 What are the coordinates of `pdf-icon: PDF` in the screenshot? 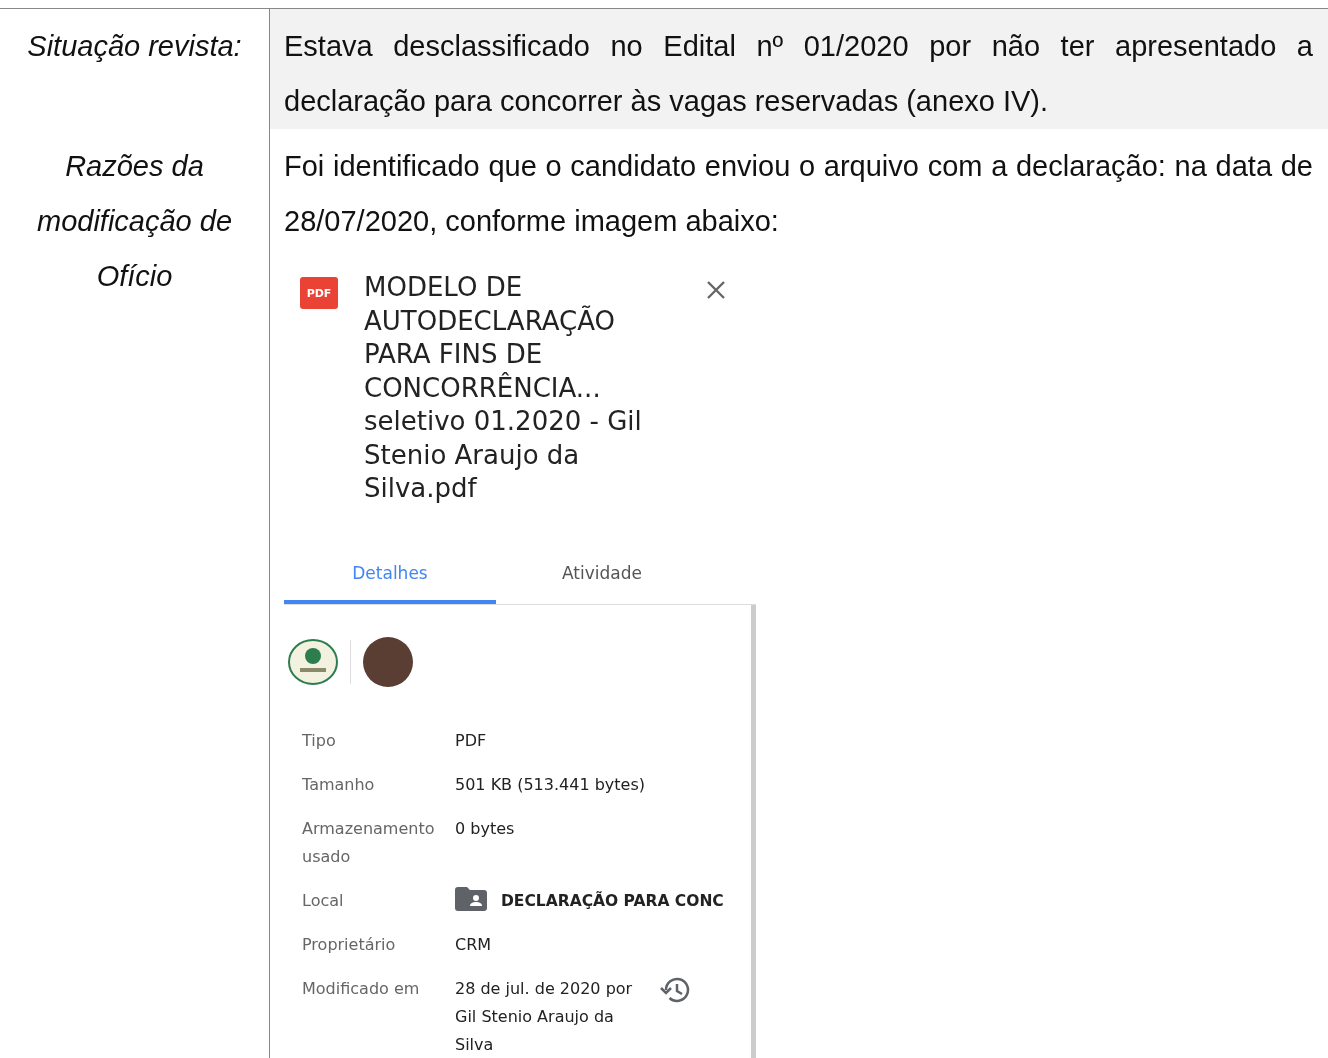 It's located at (319, 293).